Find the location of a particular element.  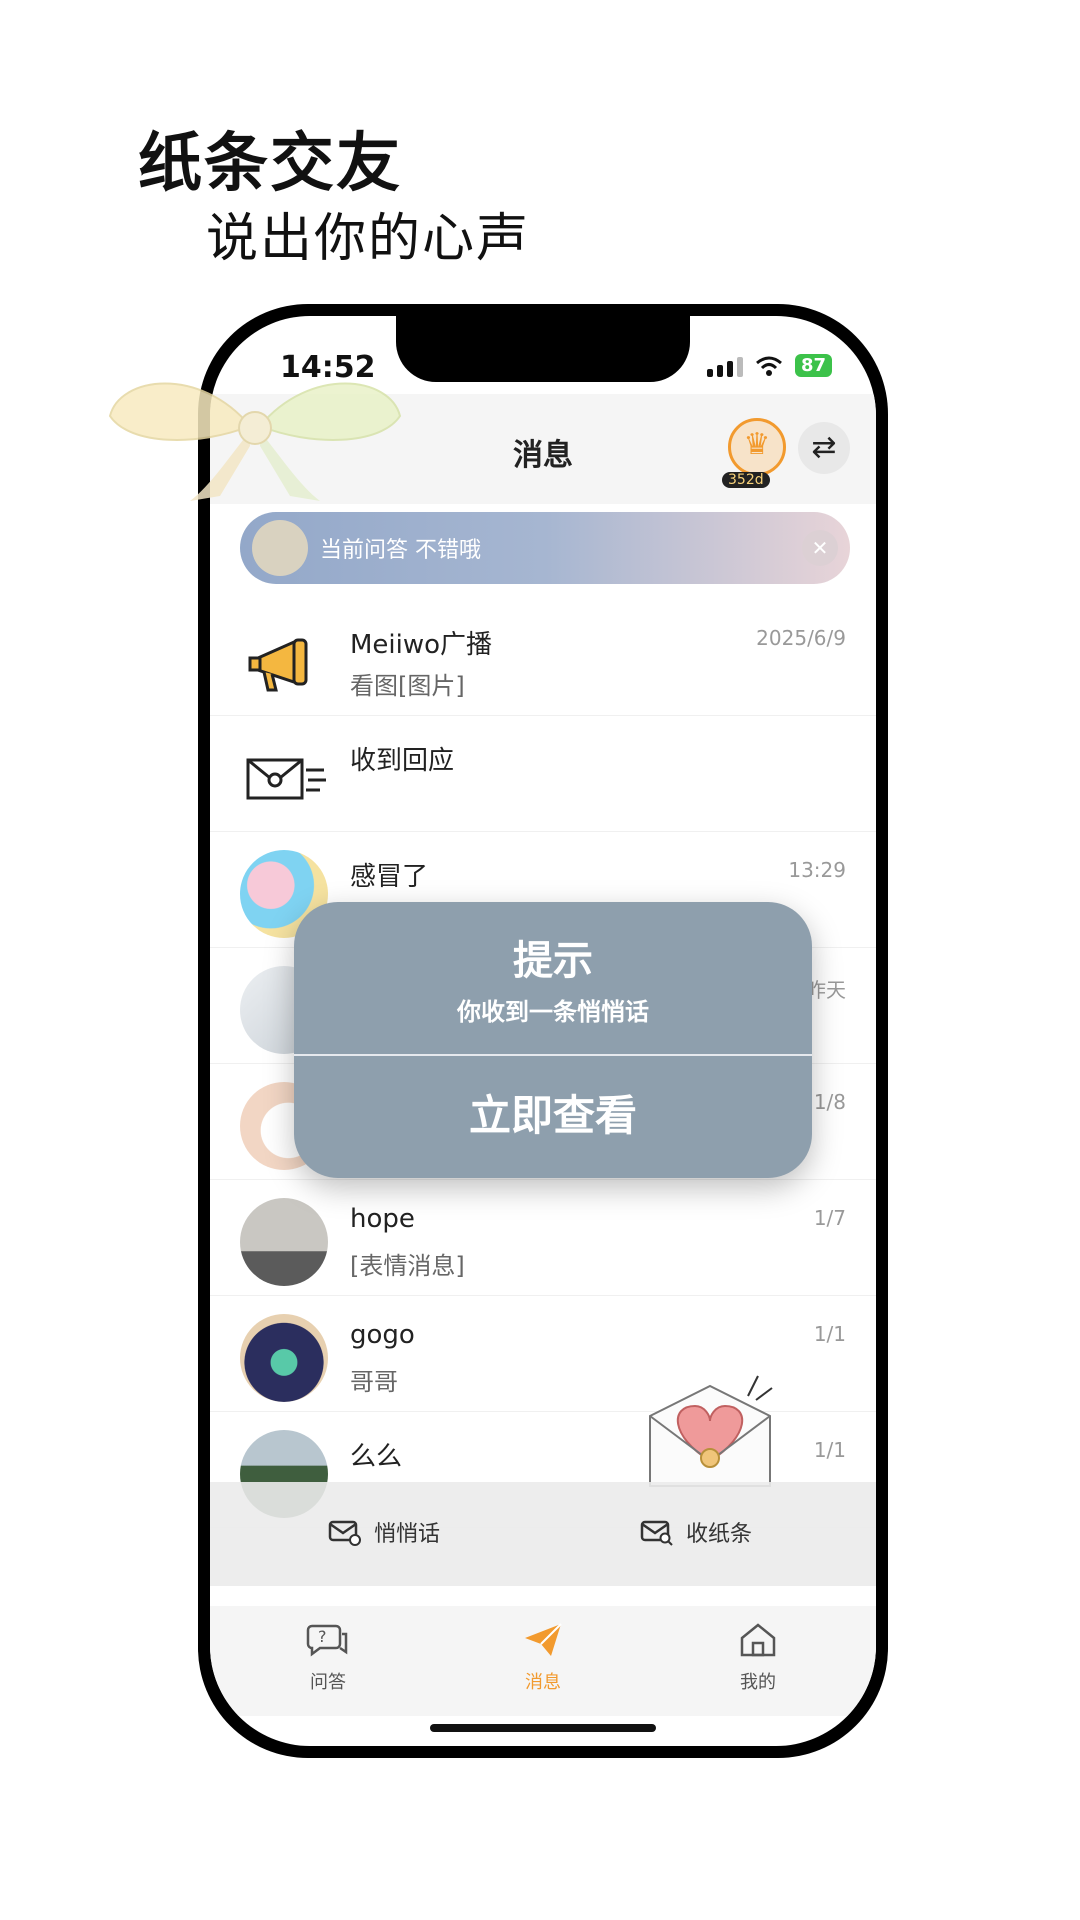

tab-mine: 我的 is located at coordinates (758, 1658).